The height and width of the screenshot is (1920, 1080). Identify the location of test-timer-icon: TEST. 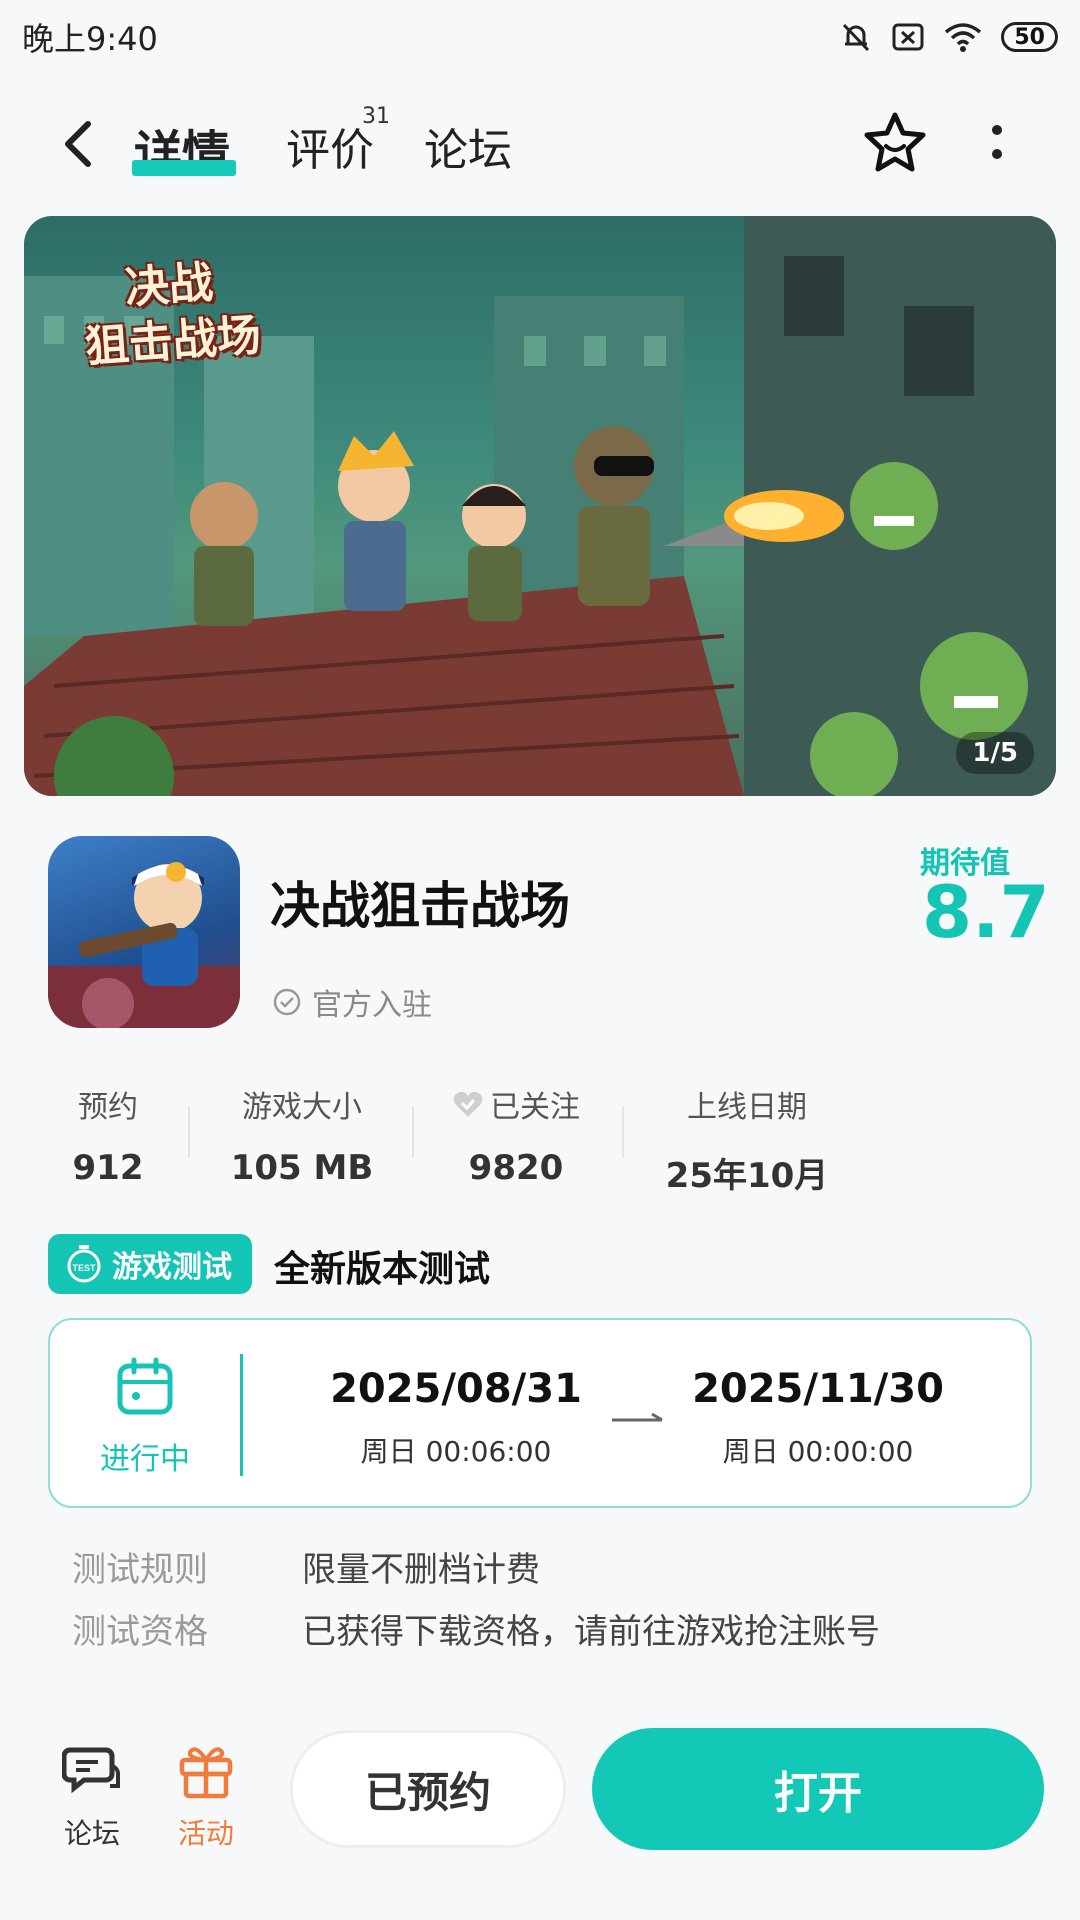
(84, 1264).